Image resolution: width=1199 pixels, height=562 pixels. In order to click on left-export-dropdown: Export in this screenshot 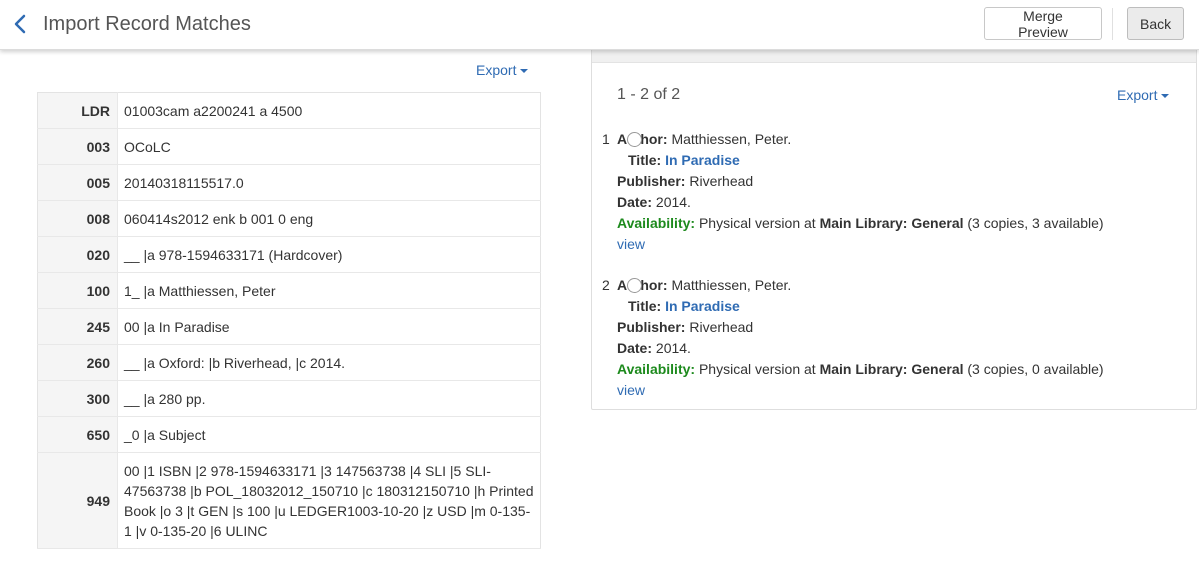, I will do `click(502, 70)`.